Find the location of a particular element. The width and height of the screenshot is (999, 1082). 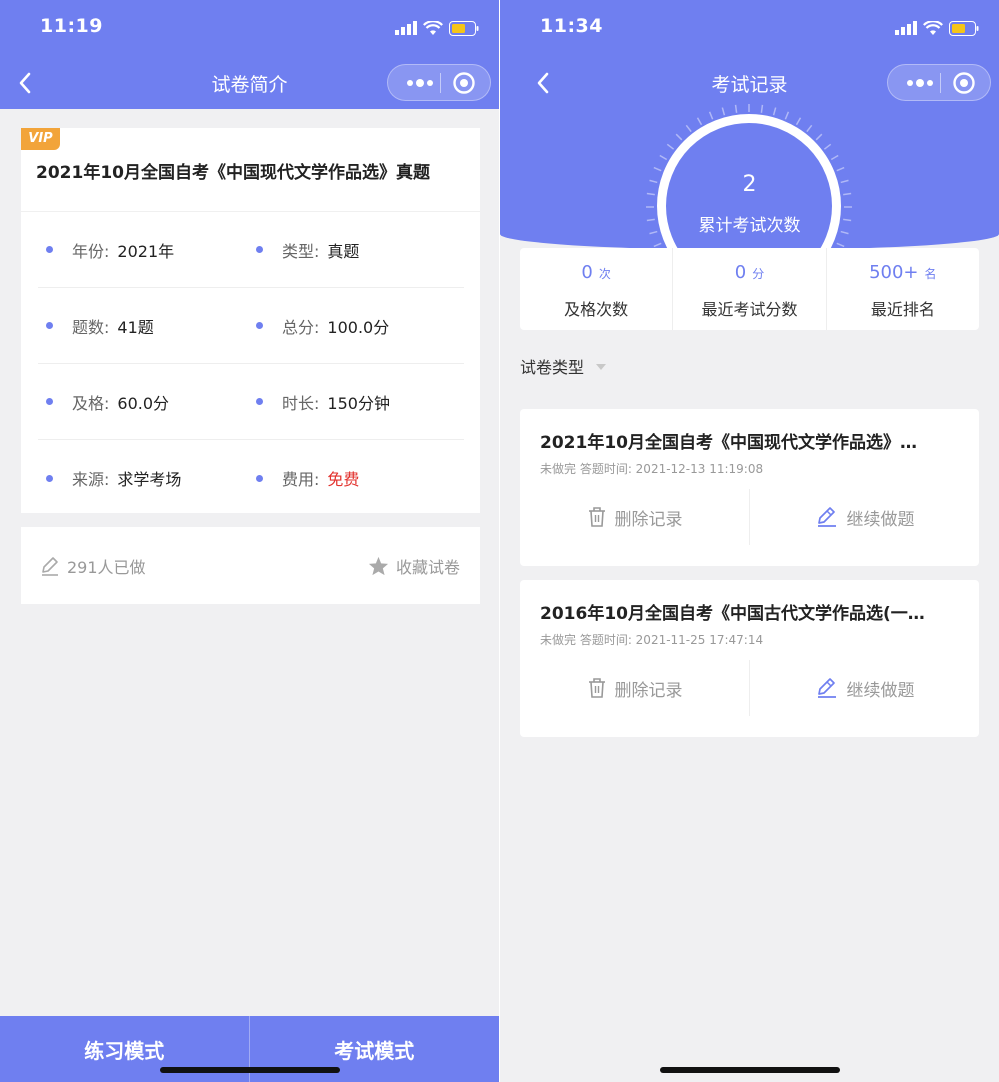

favorite-label: 收藏试卷 is located at coordinates (427, 567).